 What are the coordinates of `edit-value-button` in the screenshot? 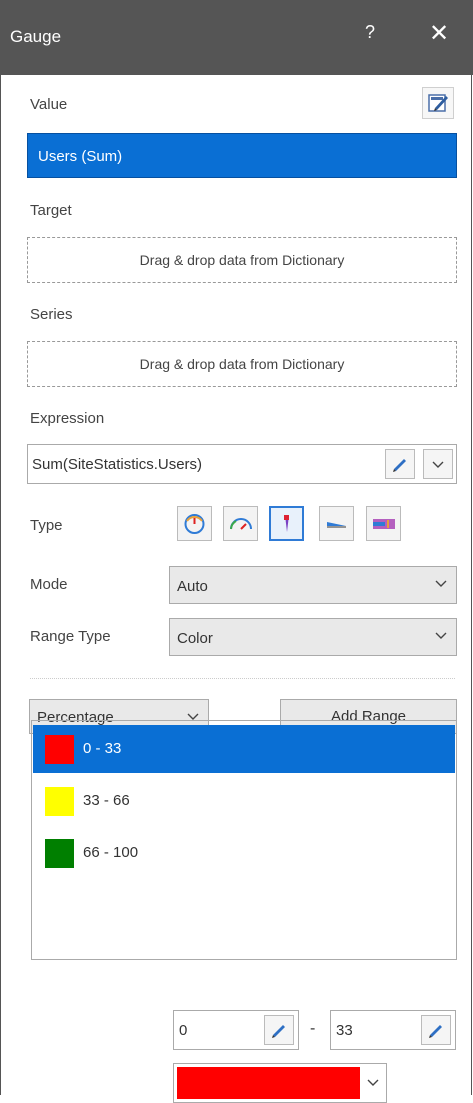 It's located at (438, 103).